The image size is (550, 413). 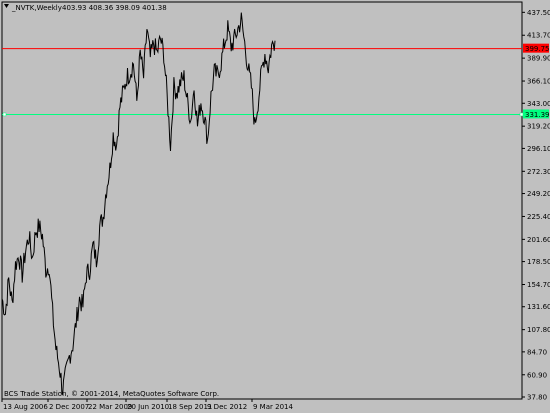 What do you see at coordinates (537, 49) in the screenshot?
I see `red-level-label: 399.75` at bounding box center [537, 49].